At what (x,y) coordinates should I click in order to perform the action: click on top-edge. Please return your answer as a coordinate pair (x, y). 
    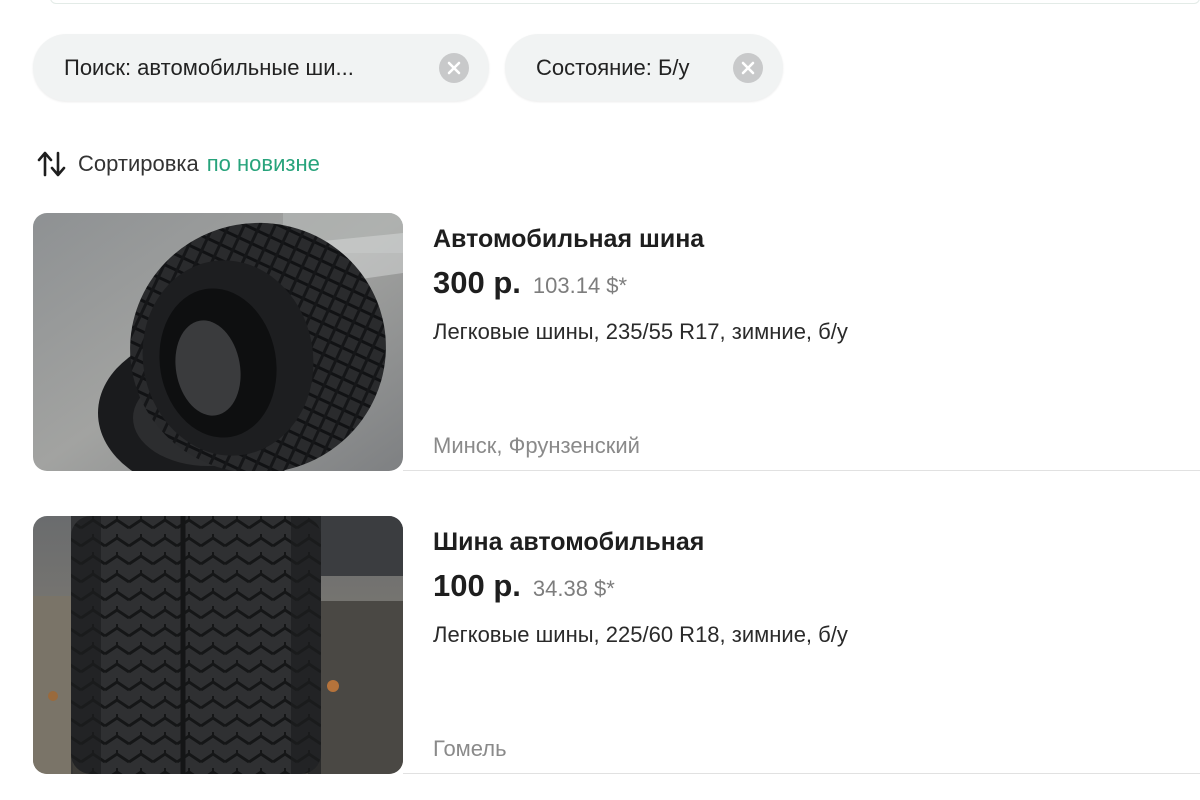
    Looking at the image, I should click on (625, 2).